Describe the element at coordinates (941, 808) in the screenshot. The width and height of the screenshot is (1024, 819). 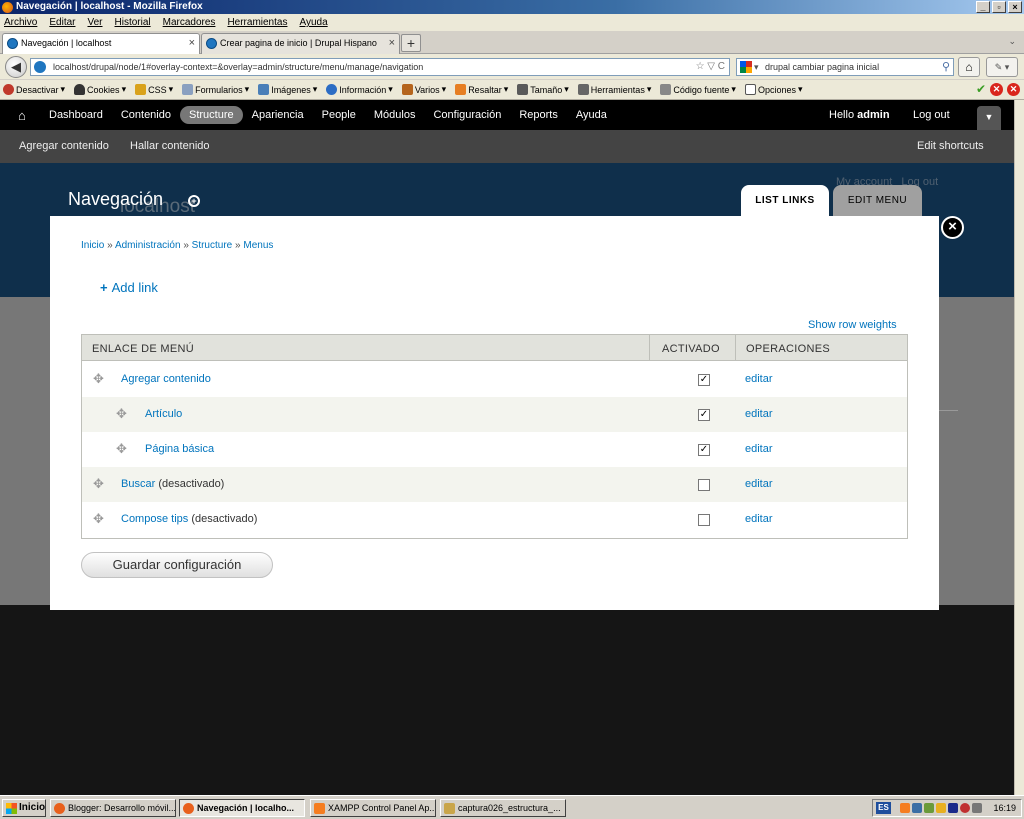
I see `folder-icon` at that location.